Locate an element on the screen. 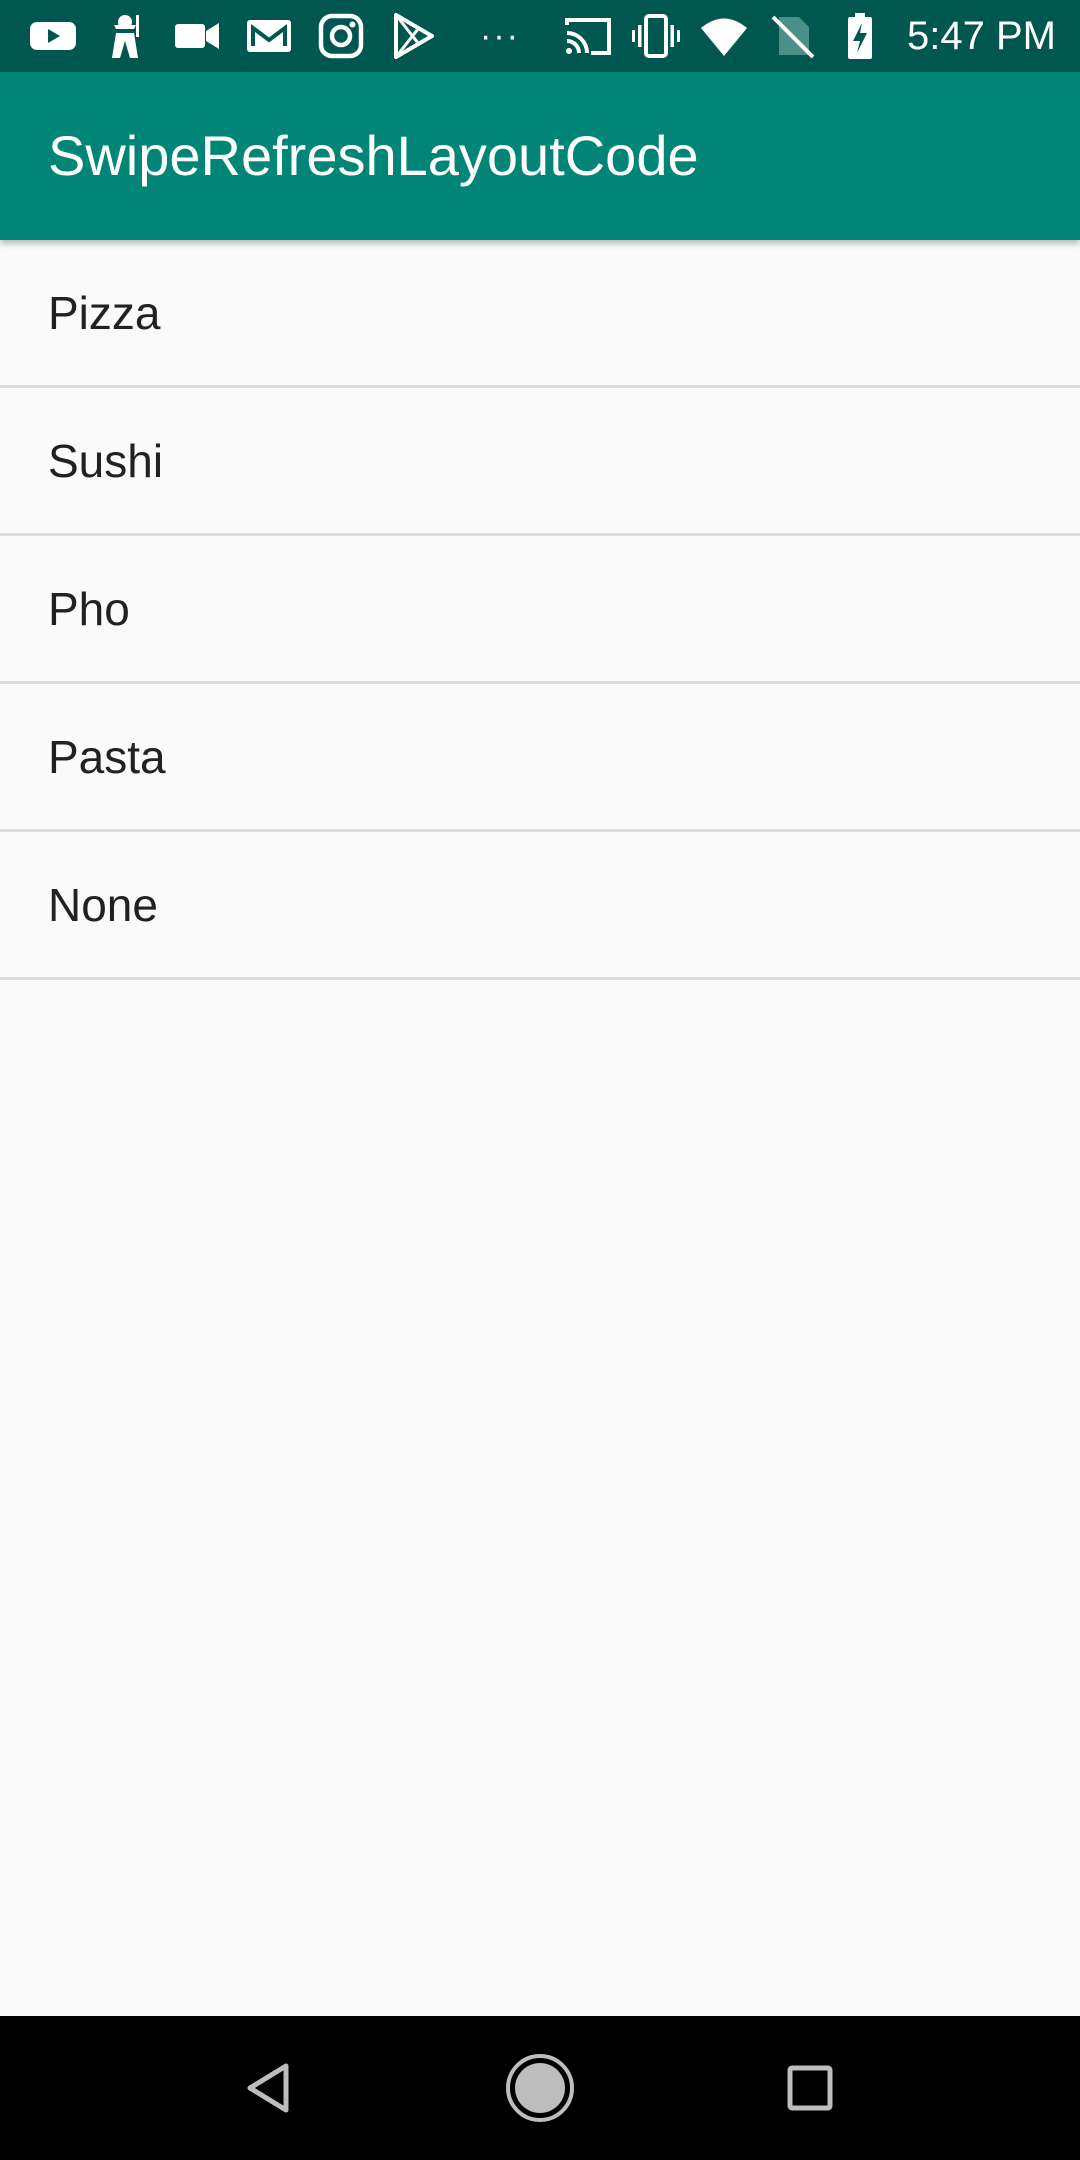 The height and width of the screenshot is (2160, 1080). home-icon is located at coordinates (540, 2088).